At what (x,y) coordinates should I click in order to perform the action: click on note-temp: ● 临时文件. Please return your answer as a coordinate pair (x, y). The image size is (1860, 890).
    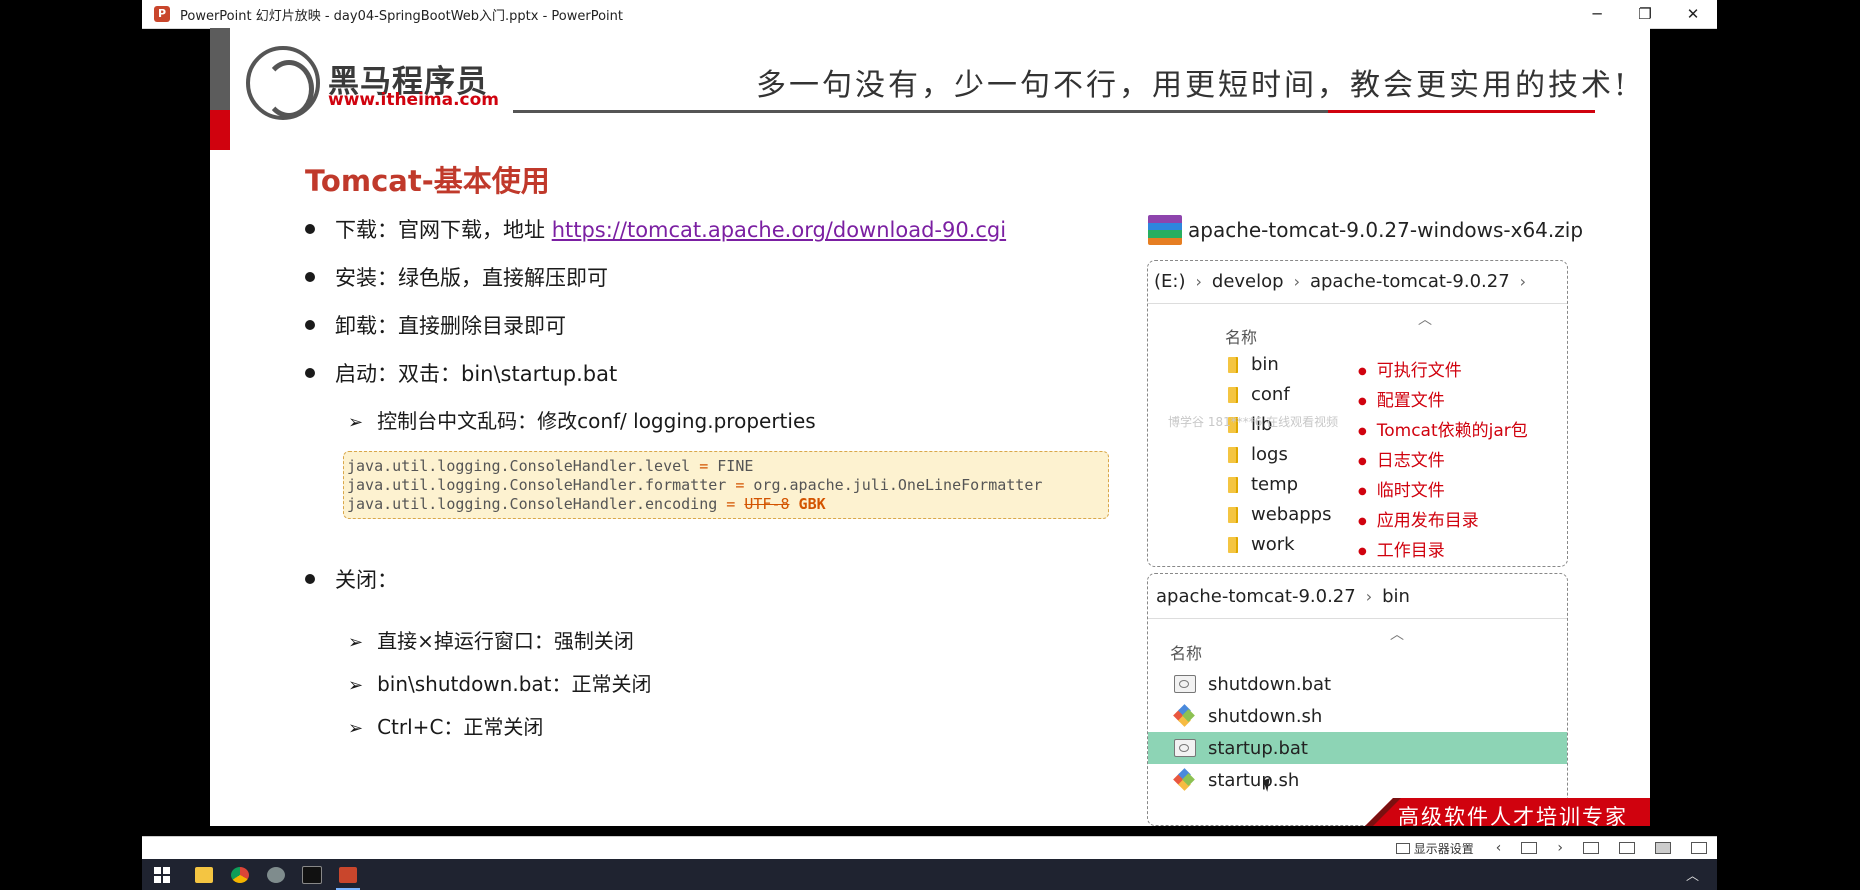
    Looking at the image, I should click on (1401, 488).